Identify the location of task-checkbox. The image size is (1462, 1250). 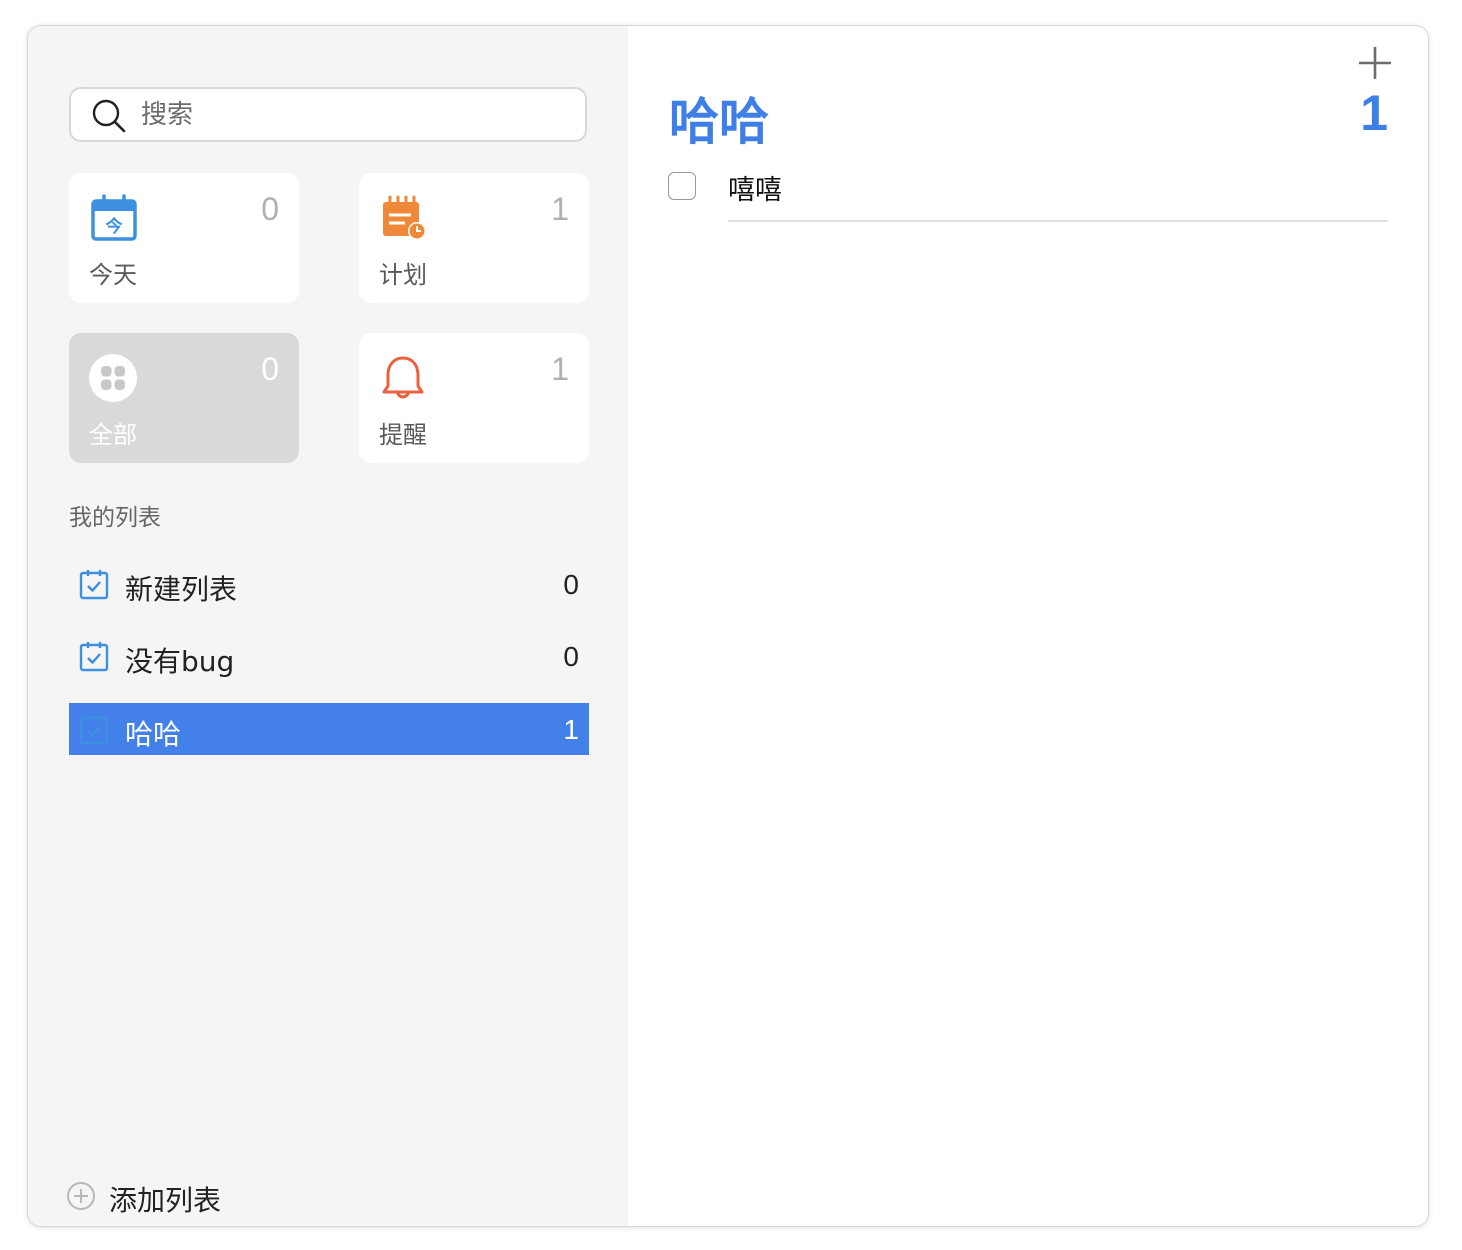
(682, 186).